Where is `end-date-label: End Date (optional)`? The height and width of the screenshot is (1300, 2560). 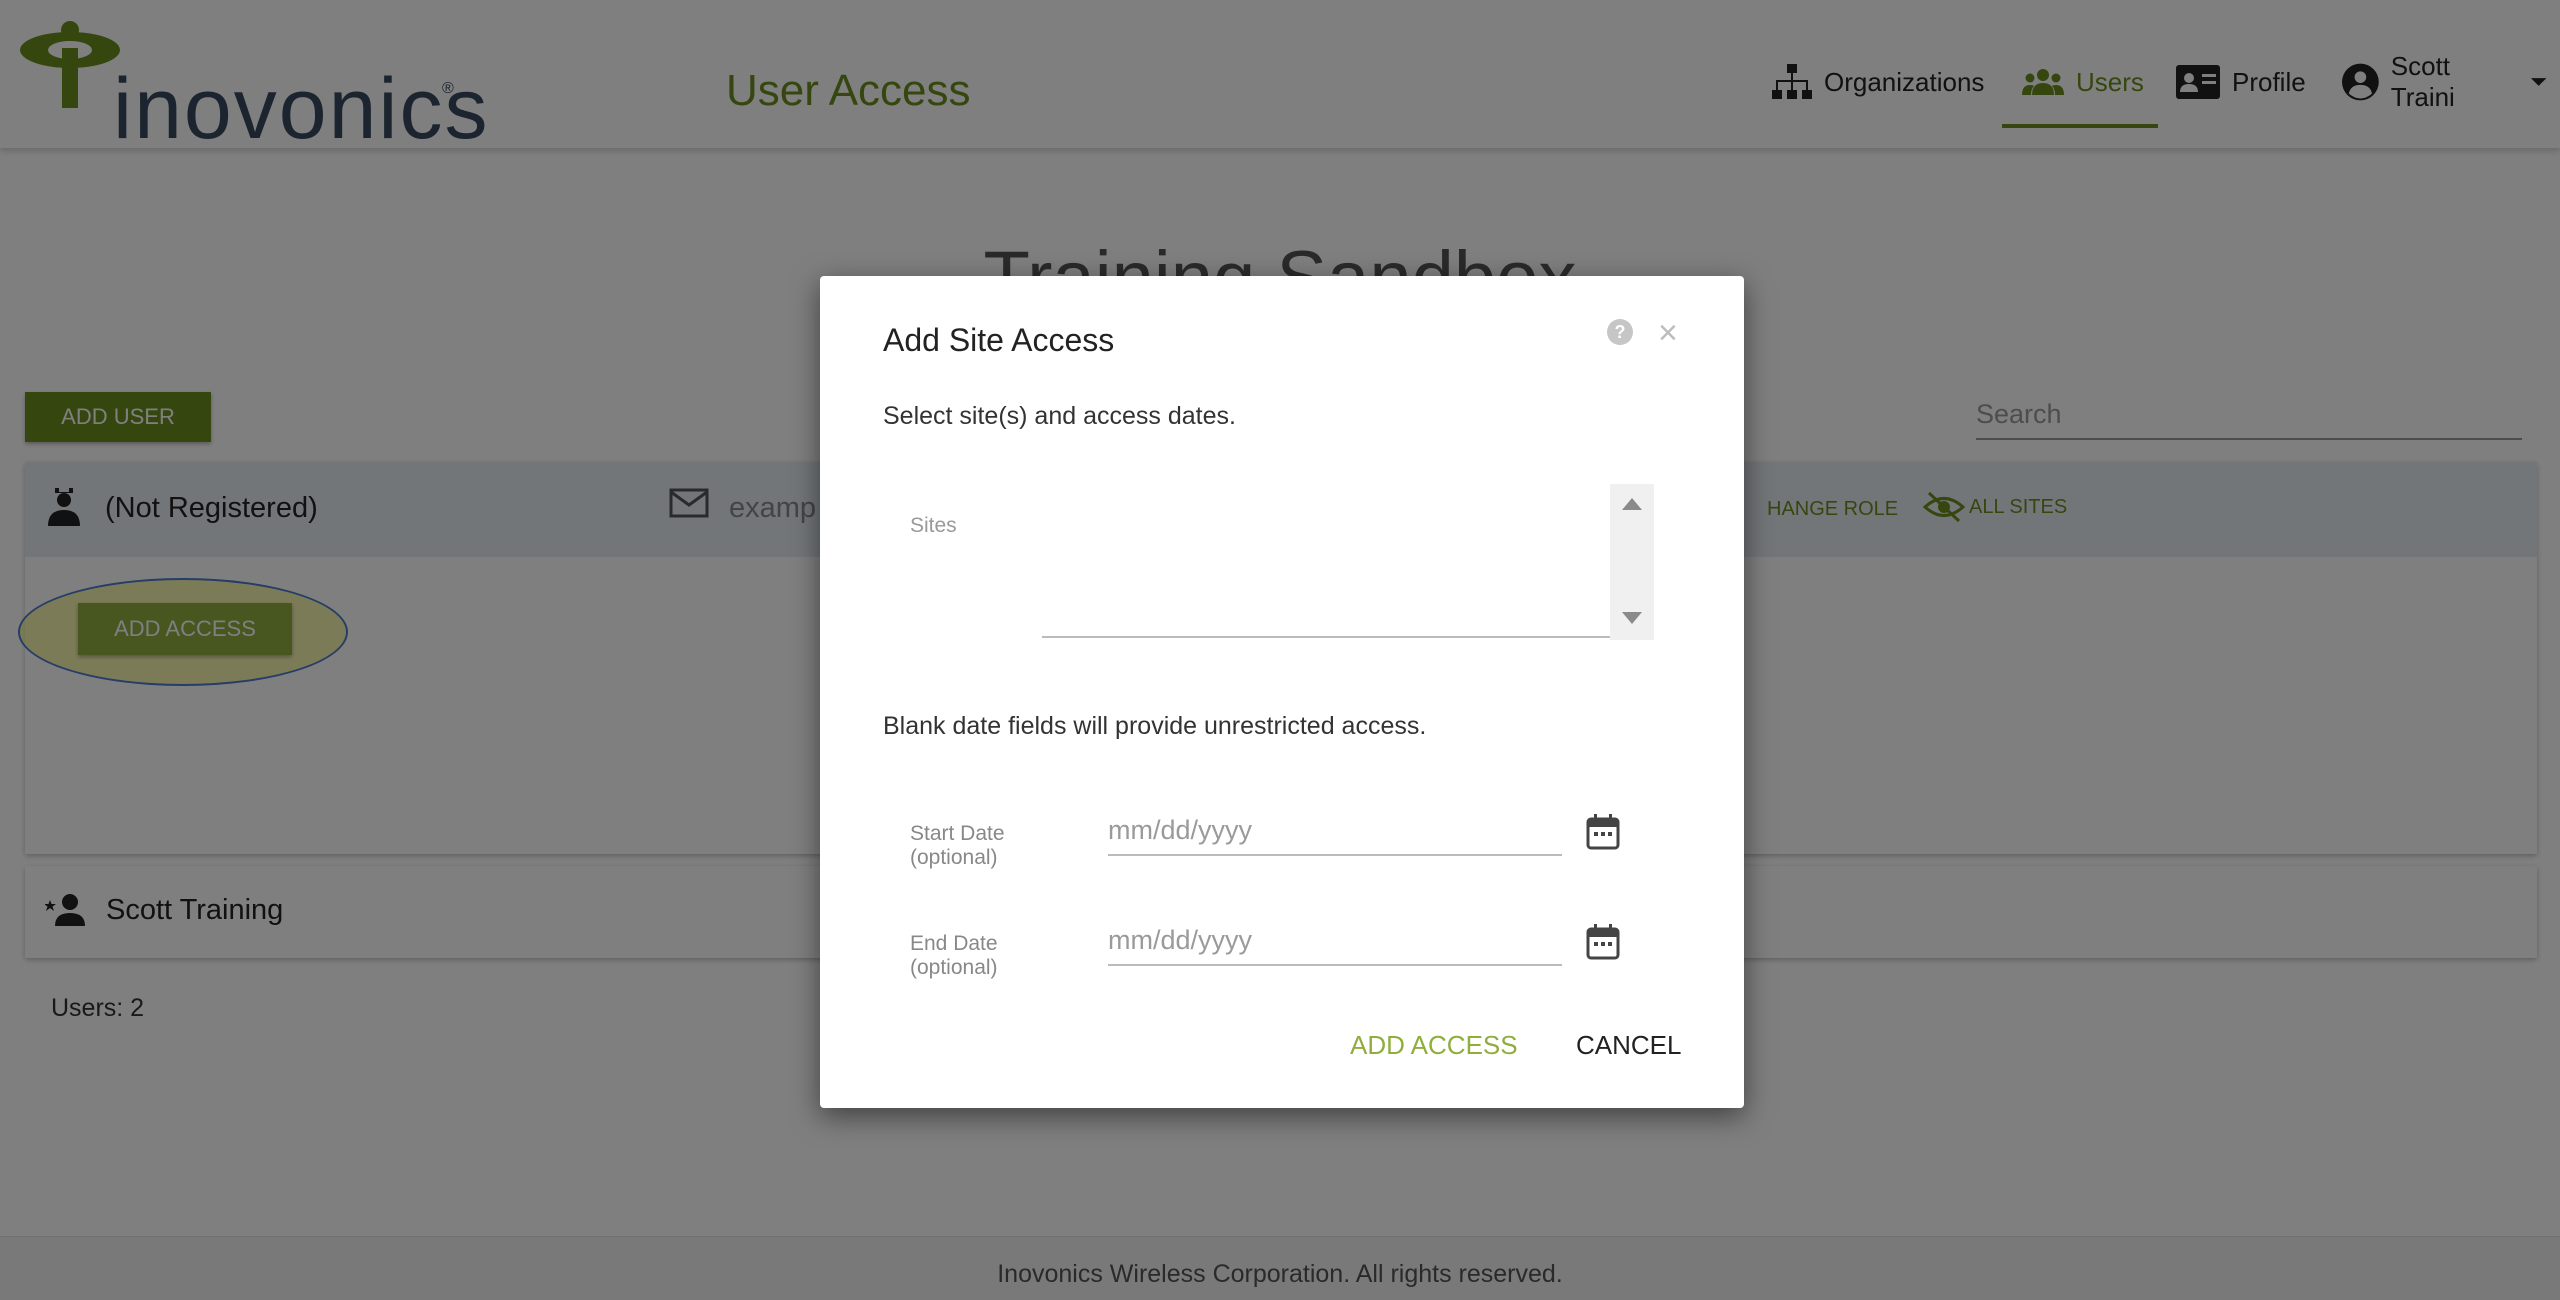 end-date-label: End Date (optional) is located at coordinates (954, 956).